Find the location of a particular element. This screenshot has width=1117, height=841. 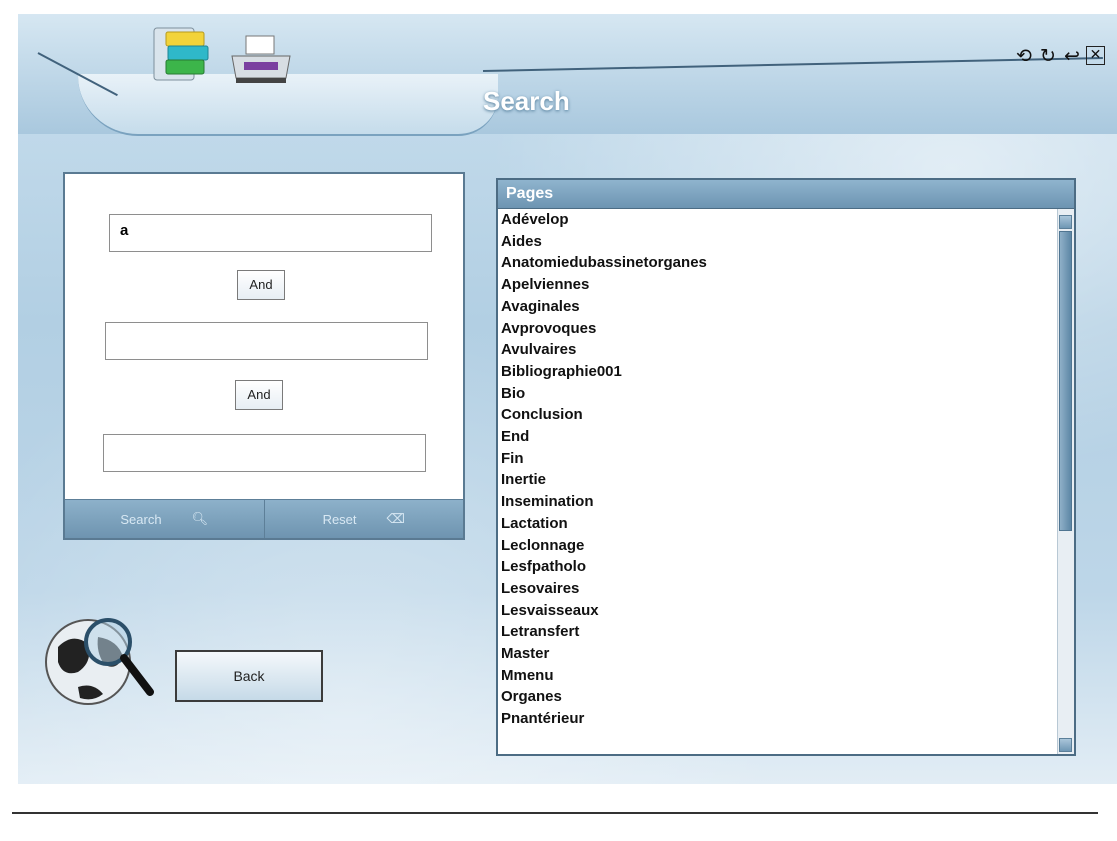

bottom-rule is located at coordinates (555, 813).